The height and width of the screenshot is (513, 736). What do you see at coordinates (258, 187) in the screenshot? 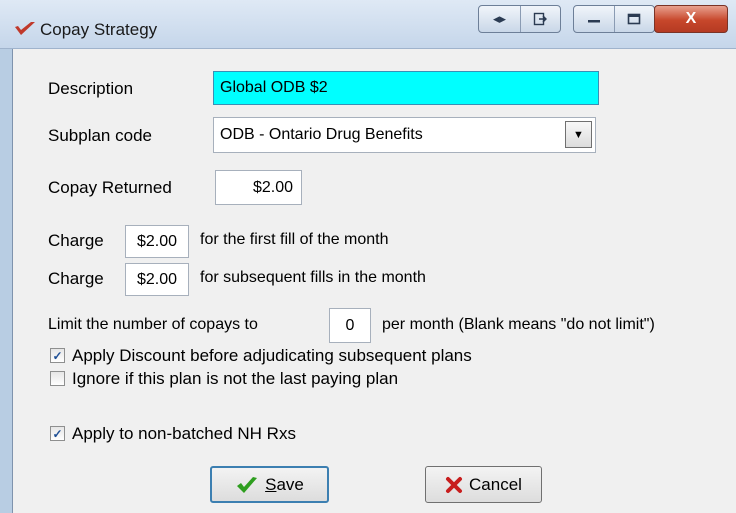
I see `copay-returned-input: $2.00` at bounding box center [258, 187].